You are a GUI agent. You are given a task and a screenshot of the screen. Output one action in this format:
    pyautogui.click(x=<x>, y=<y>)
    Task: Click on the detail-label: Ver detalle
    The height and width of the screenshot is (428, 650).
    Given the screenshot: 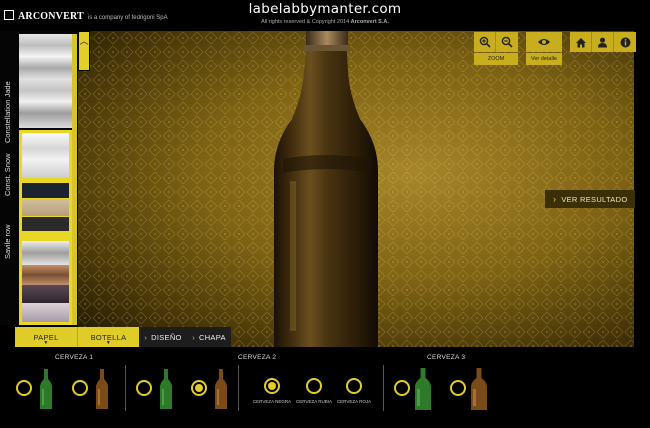 What is the action you would take?
    pyautogui.click(x=544, y=59)
    